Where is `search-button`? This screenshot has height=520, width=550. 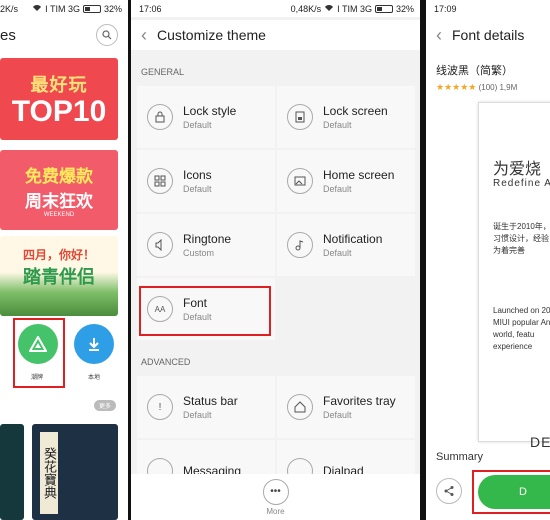 search-button is located at coordinates (107, 35).